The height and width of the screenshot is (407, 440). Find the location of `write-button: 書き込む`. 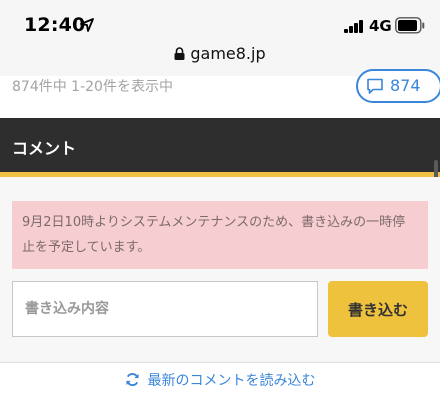

write-button: 書き込む is located at coordinates (378, 309).